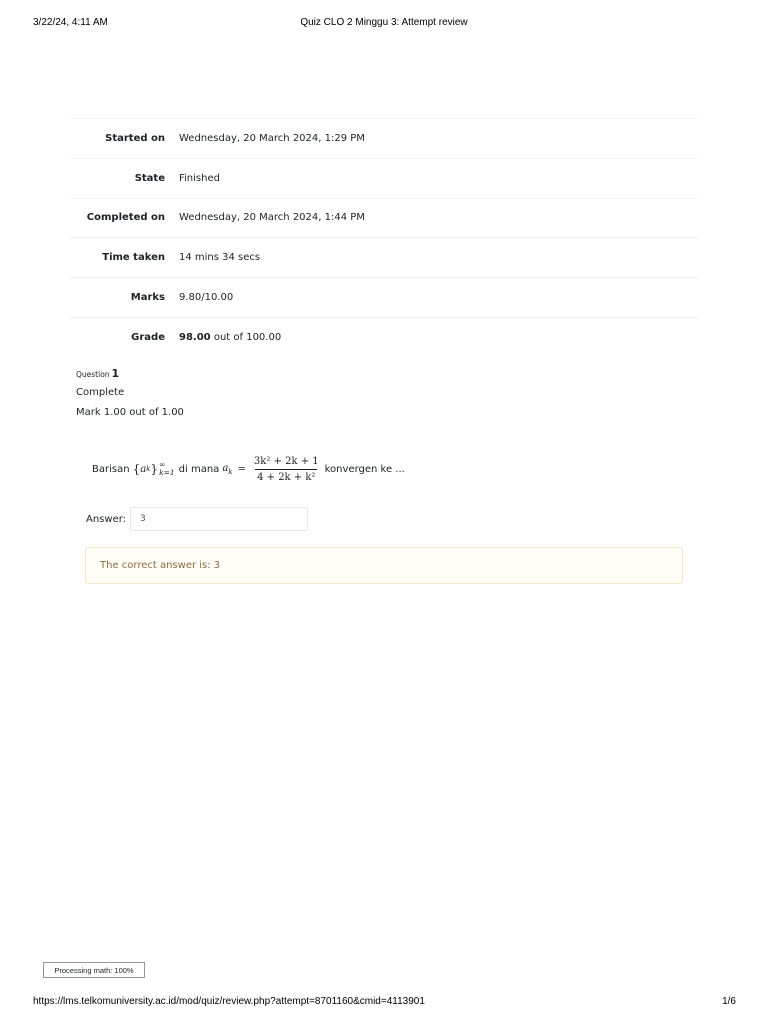 The height and width of the screenshot is (1024, 768). Describe the element at coordinates (148, 337) in the screenshot. I see `summary-label: Grade` at that location.